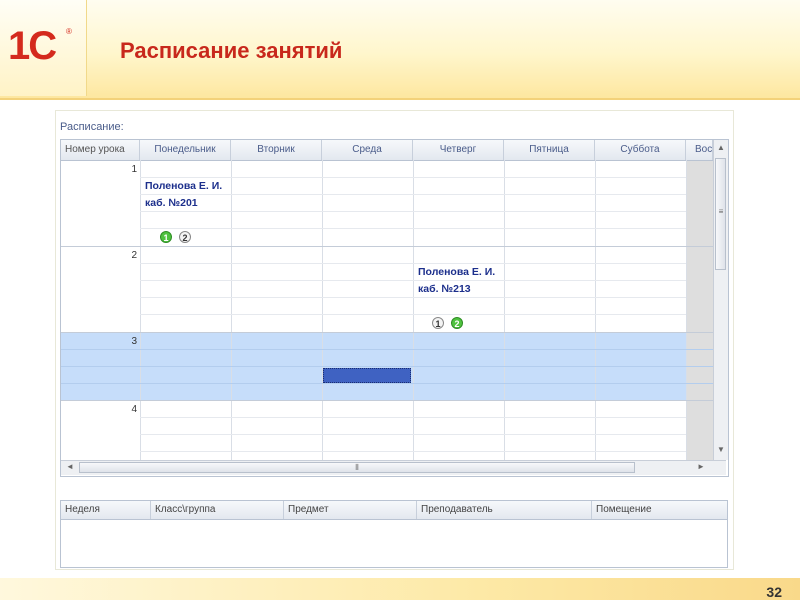 The height and width of the screenshot is (600, 800). I want to click on sunday-column-fill, so click(699, 310).